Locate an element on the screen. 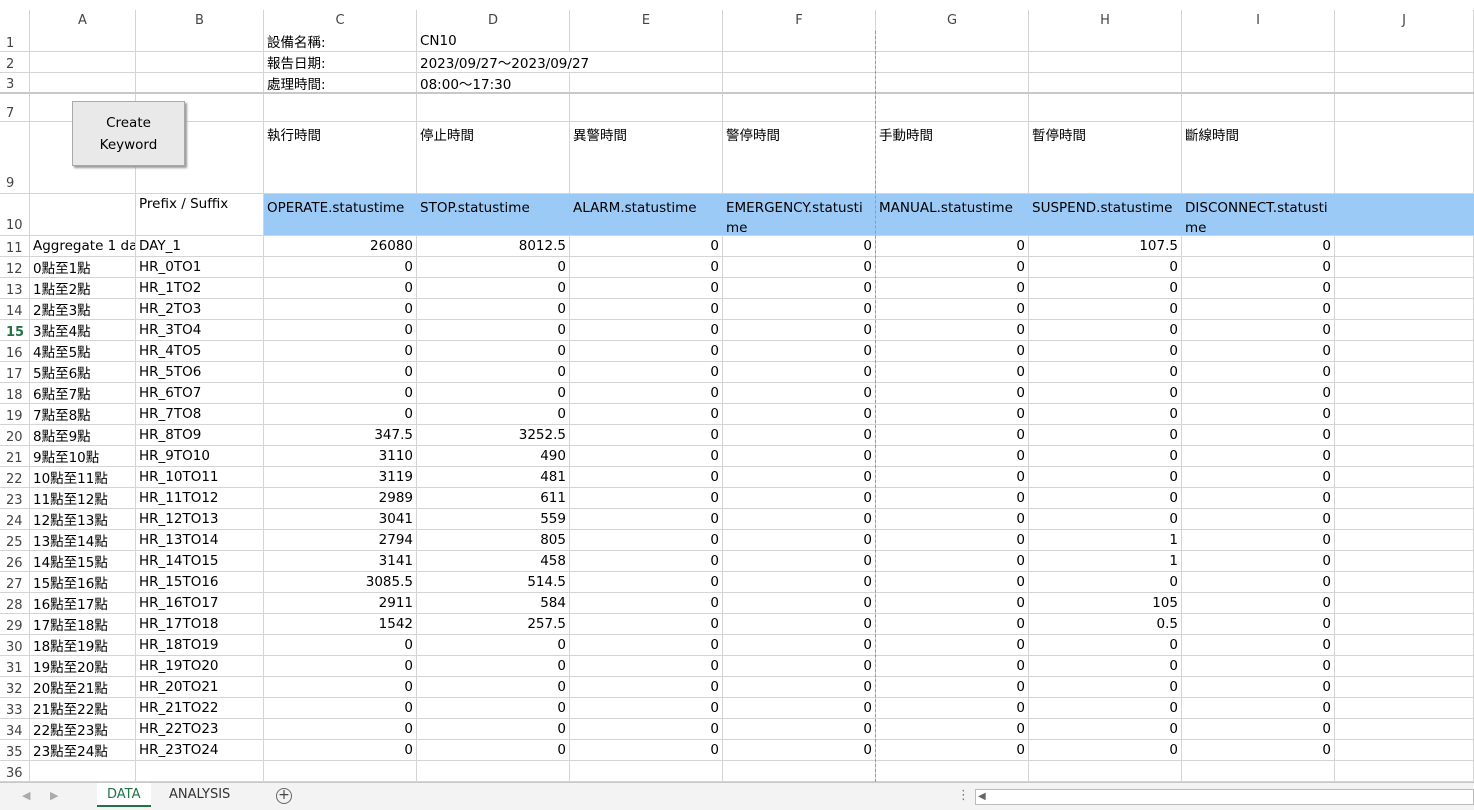 The height and width of the screenshot is (810, 1474). cell-j2 is located at coordinates (1404, 62).